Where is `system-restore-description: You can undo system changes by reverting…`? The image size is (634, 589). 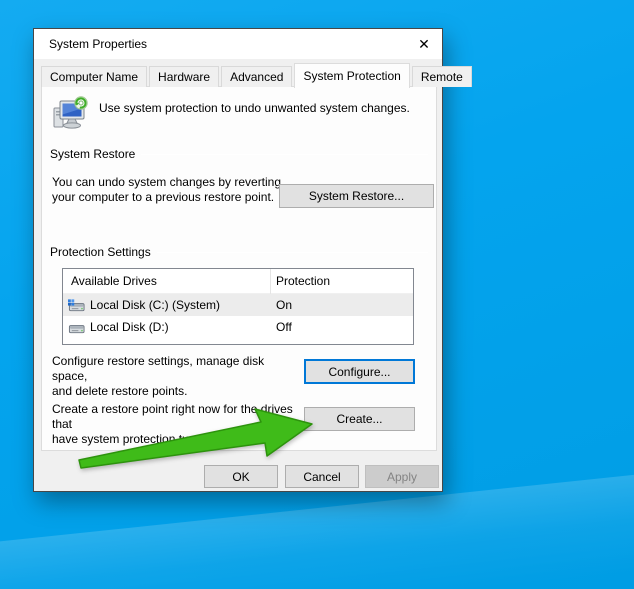
system-restore-description: You can undo system changes by reverting… is located at coordinates (167, 190).